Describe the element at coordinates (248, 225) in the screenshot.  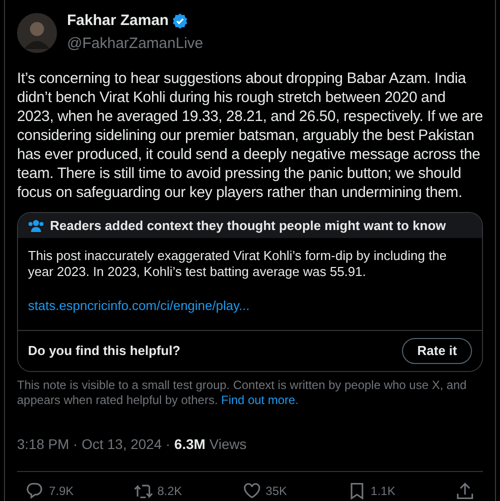
I see `note-title: Readers added context they thought people might want to know` at that location.